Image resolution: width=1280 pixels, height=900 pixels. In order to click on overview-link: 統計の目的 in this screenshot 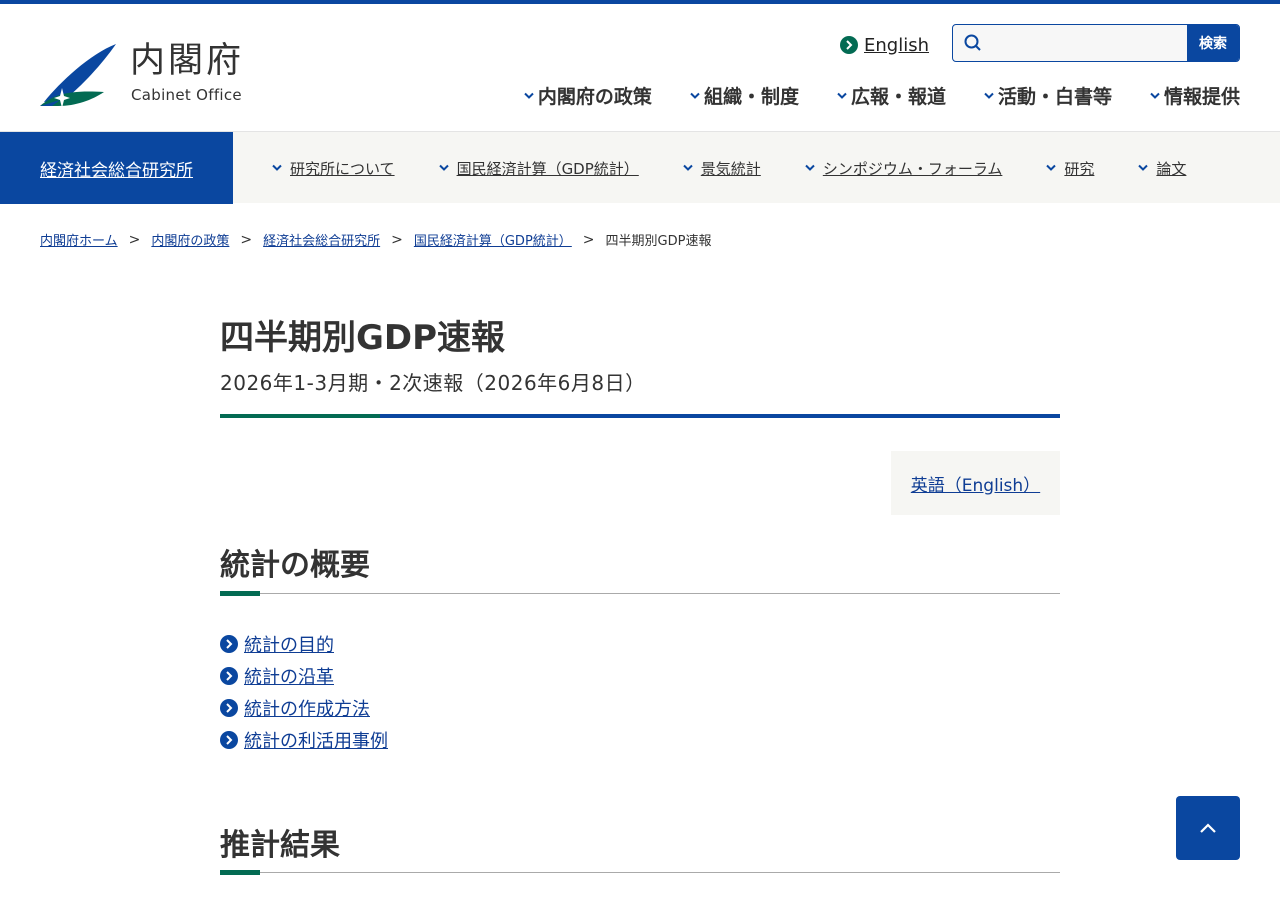, I will do `click(289, 644)`.